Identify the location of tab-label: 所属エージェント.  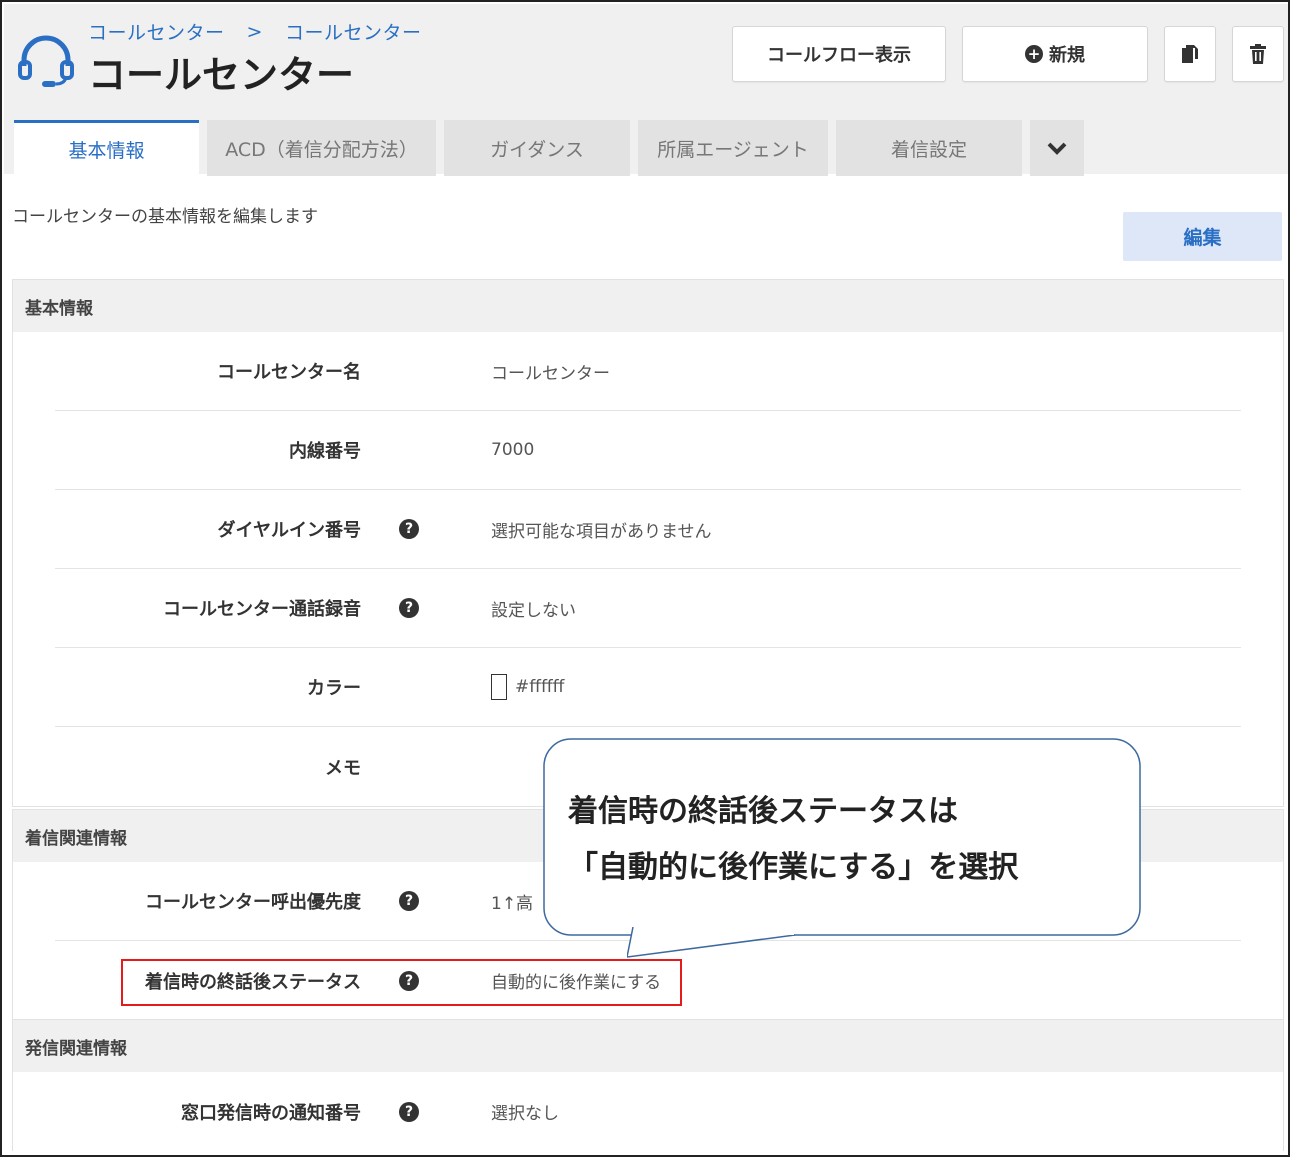
(733, 149).